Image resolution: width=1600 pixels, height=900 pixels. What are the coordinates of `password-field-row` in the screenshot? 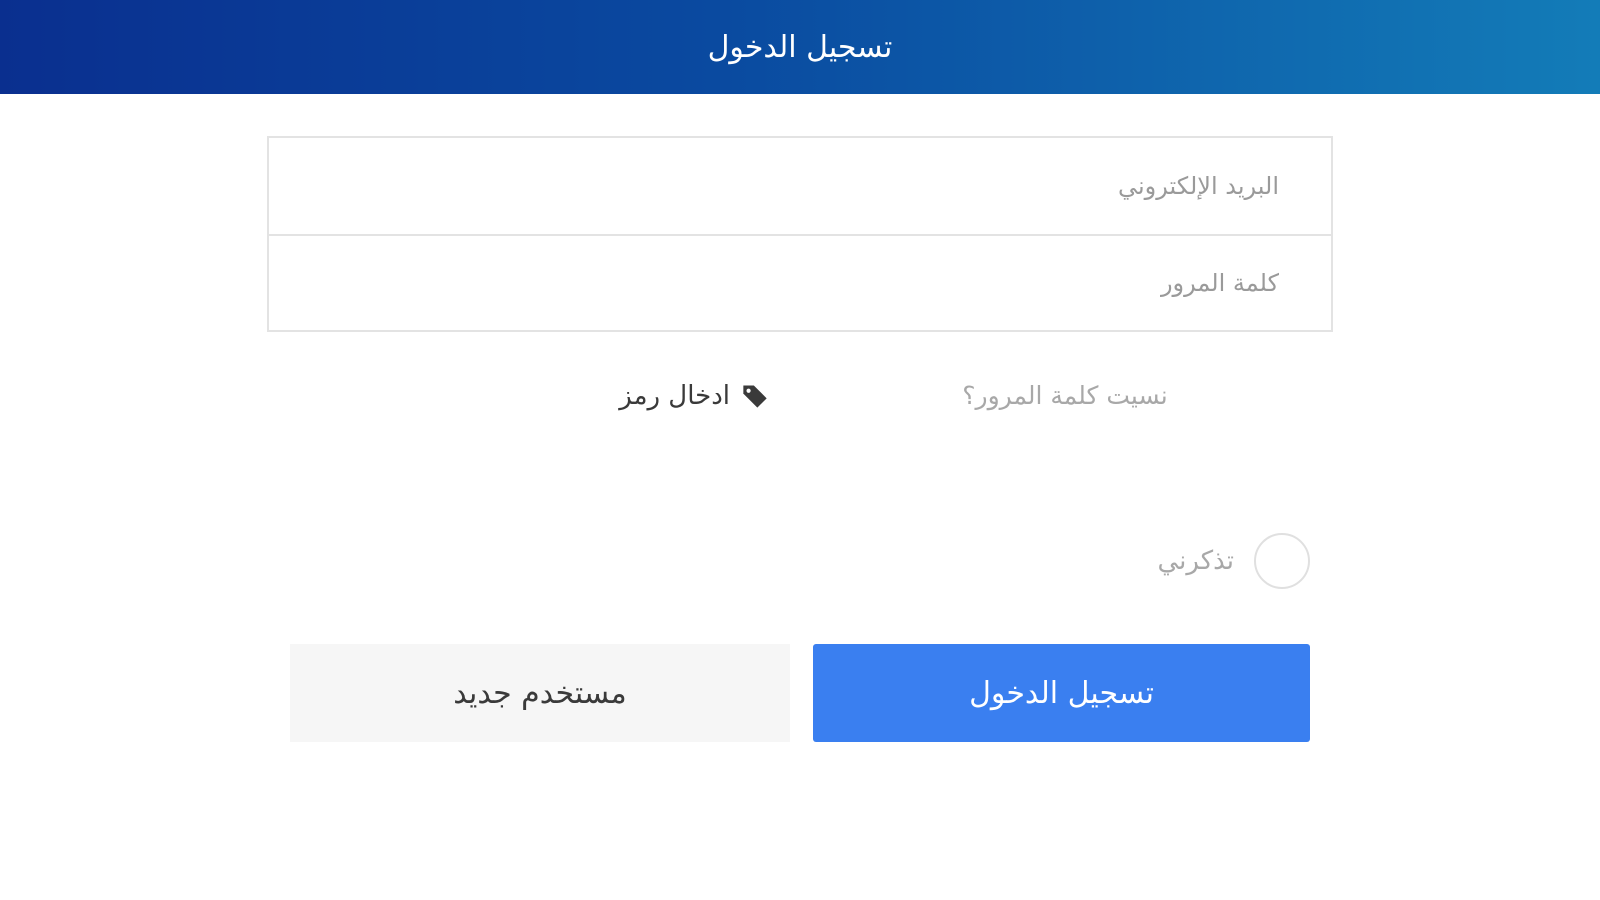 It's located at (800, 282).